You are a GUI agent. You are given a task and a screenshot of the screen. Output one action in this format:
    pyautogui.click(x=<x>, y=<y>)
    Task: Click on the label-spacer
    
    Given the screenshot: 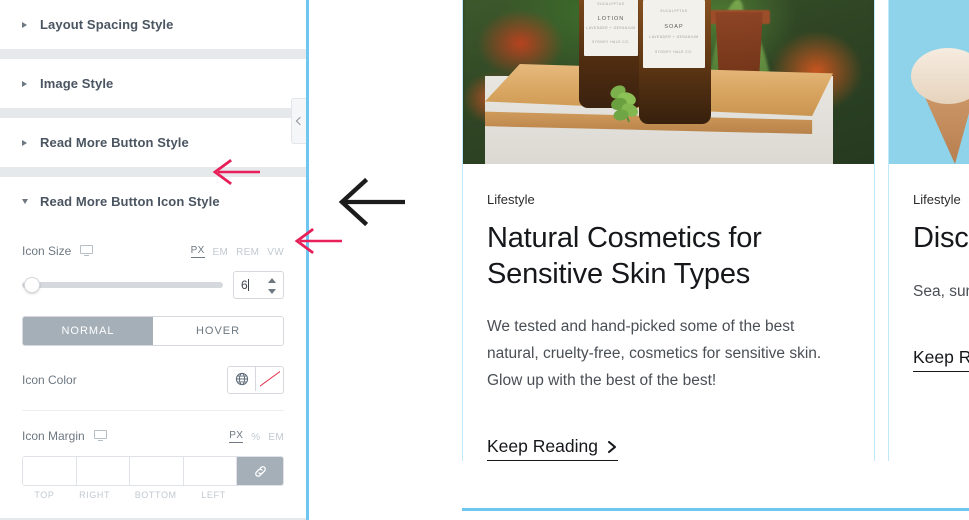 What is the action you would take?
    pyautogui.click(x=261, y=495)
    